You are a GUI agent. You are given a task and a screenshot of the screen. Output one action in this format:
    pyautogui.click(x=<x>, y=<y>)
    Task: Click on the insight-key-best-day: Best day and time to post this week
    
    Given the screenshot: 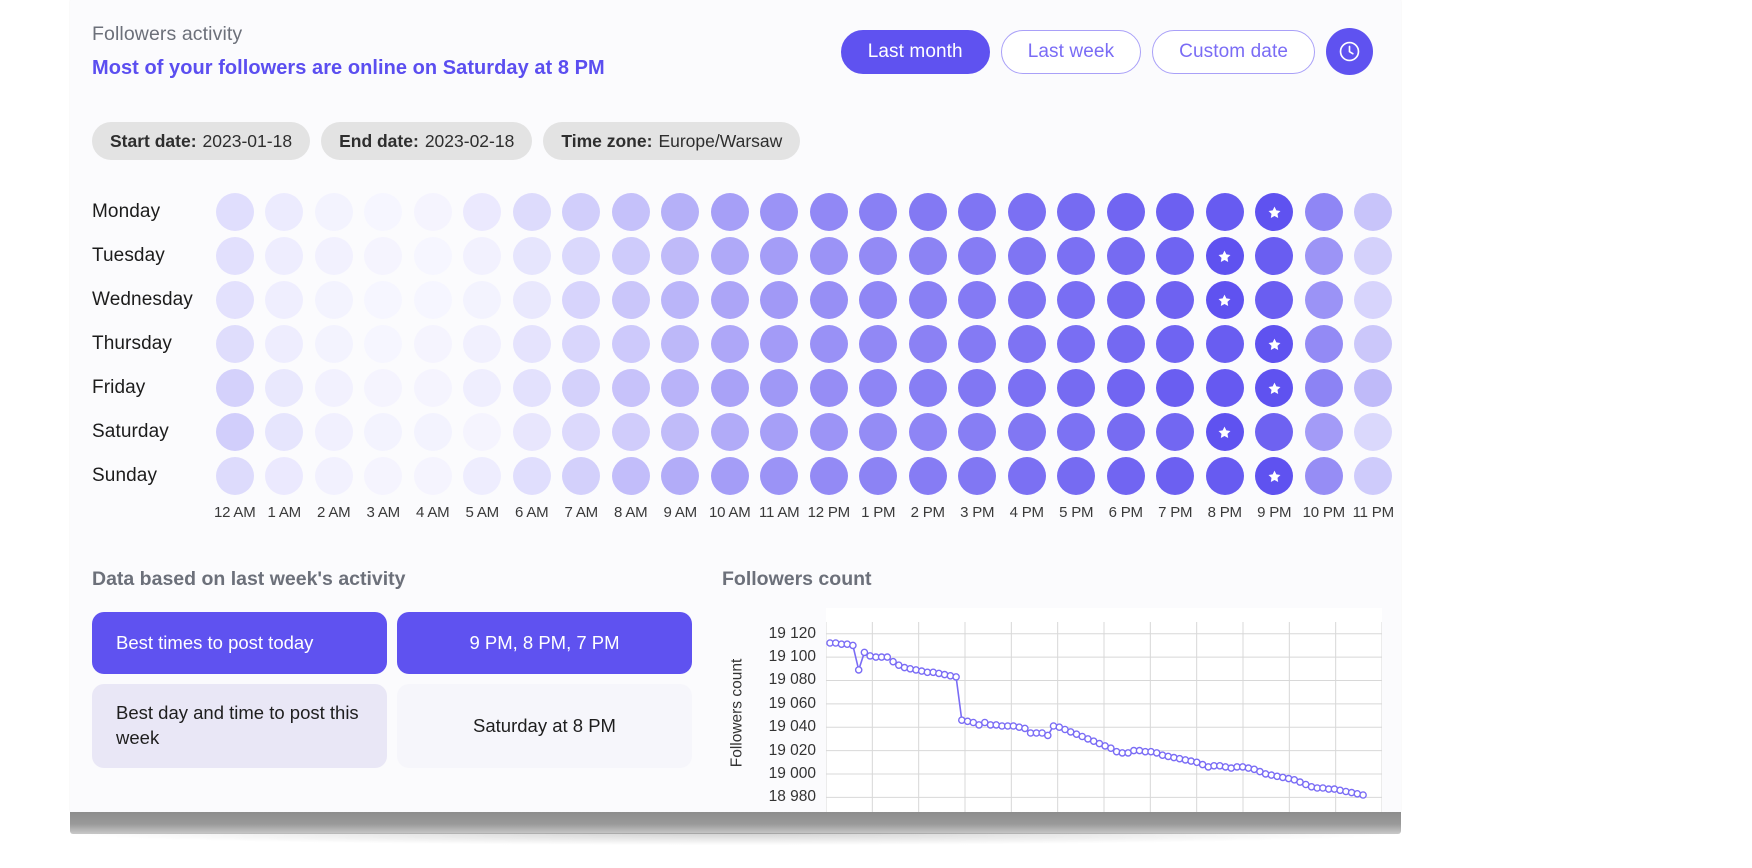 What is the action you would take?
    pyautogui.click(x=239, y=726)
    